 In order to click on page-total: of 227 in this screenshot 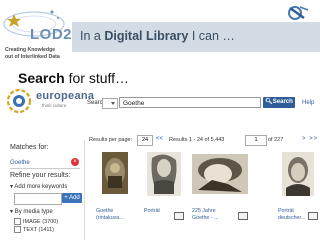, I will do `click(276, 140)`.